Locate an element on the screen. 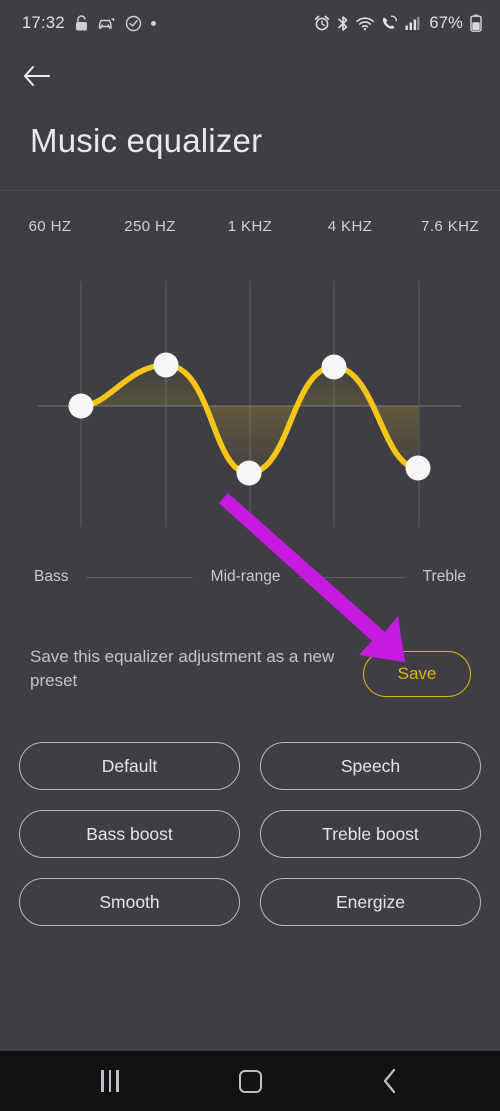 Image resolution: width=500 pixels, height=1111 pixels. save-button-label: Save is located at coordinates (417, 673).